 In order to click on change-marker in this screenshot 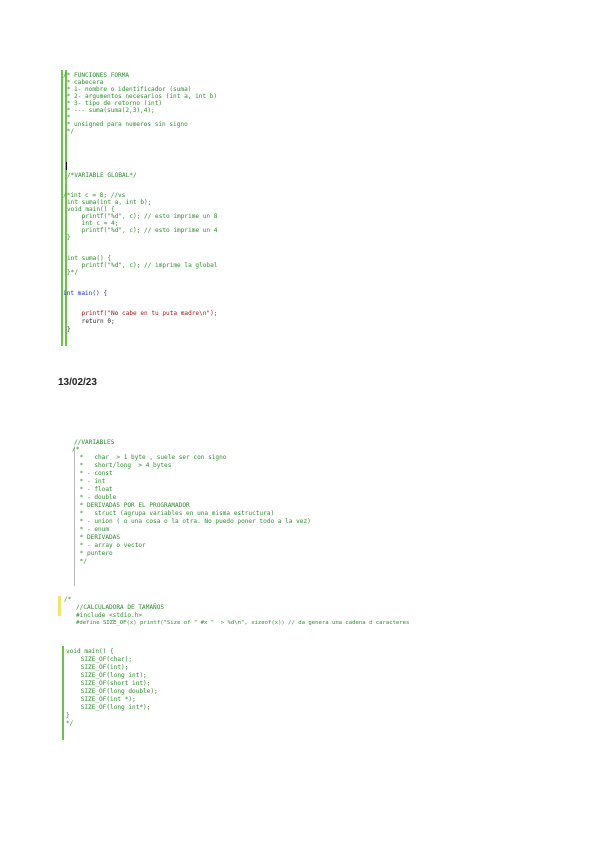, I will do `click(59, 606)`.